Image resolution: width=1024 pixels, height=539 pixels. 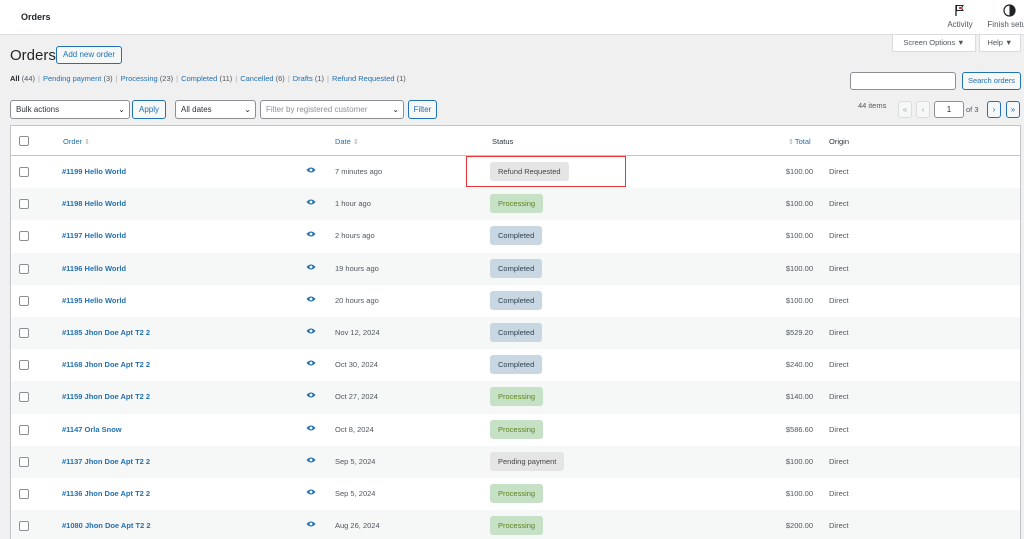 What do you see at coordinates (70, 109) in the screenshot?
I see `bulk-actions-select: Bulk actions ⌄` at bounding box center [70, 109].